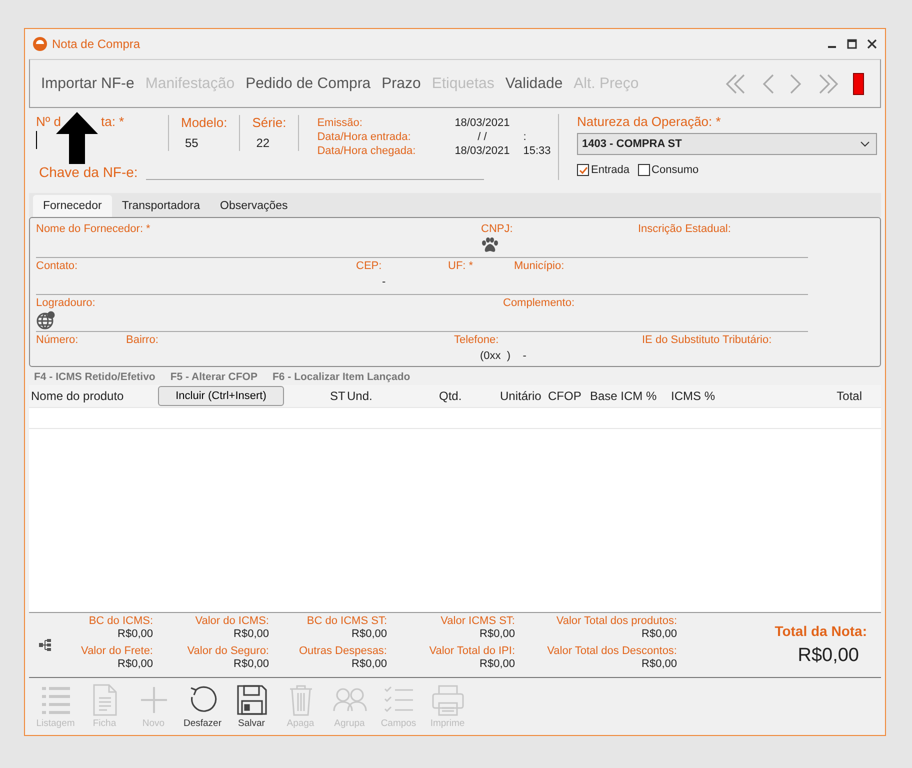 The width and height of the screenshot is (912, 768). Describe the element at coordinates (367, 151) in the screenshot. I see `date-label: Data/Hora chegada:` at that location.